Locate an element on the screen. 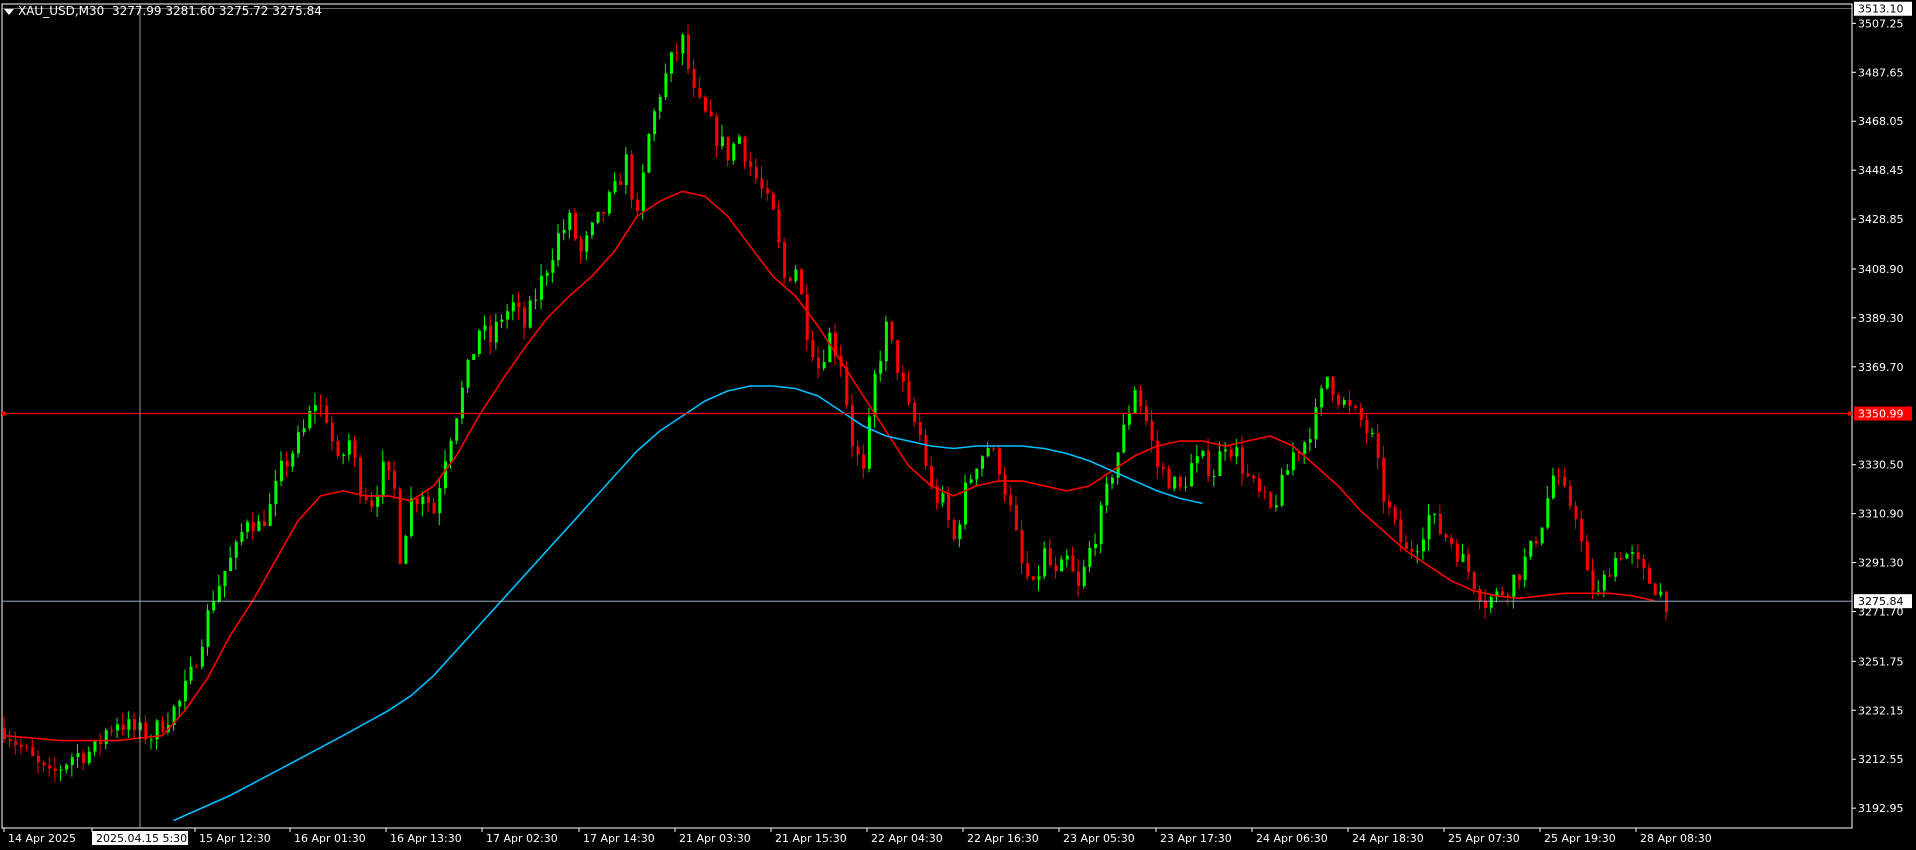 This screenshot has height=850, width=1916. y-tick-label: 3192.95 is located at coordinates (1881, 808).